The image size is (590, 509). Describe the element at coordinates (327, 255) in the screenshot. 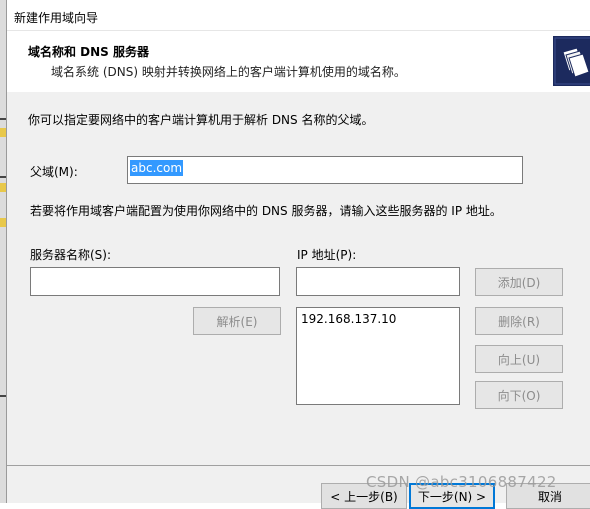

I see `ip-address-label: IP 地址(P):` at that location.